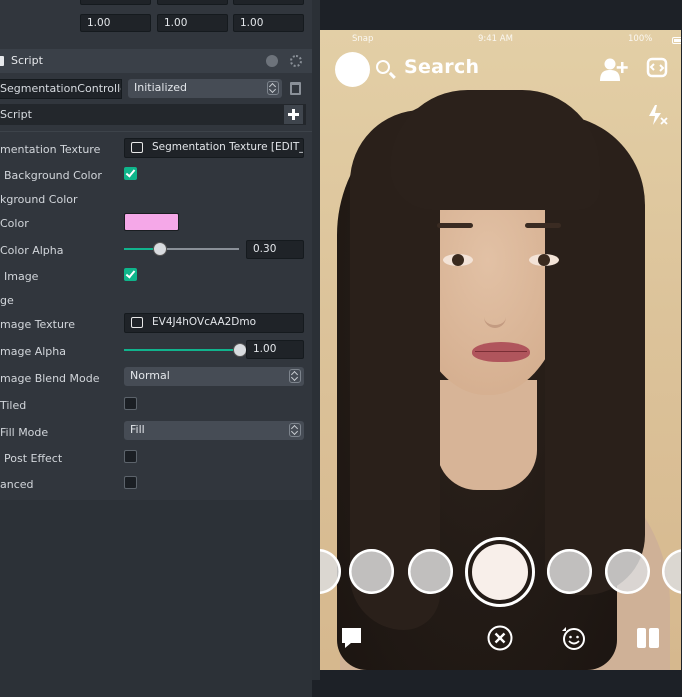  What do you see at coordinates (13, 405) in the screenshot?
I see `tiled-label: Tiled` at bounding box center [13, 405].